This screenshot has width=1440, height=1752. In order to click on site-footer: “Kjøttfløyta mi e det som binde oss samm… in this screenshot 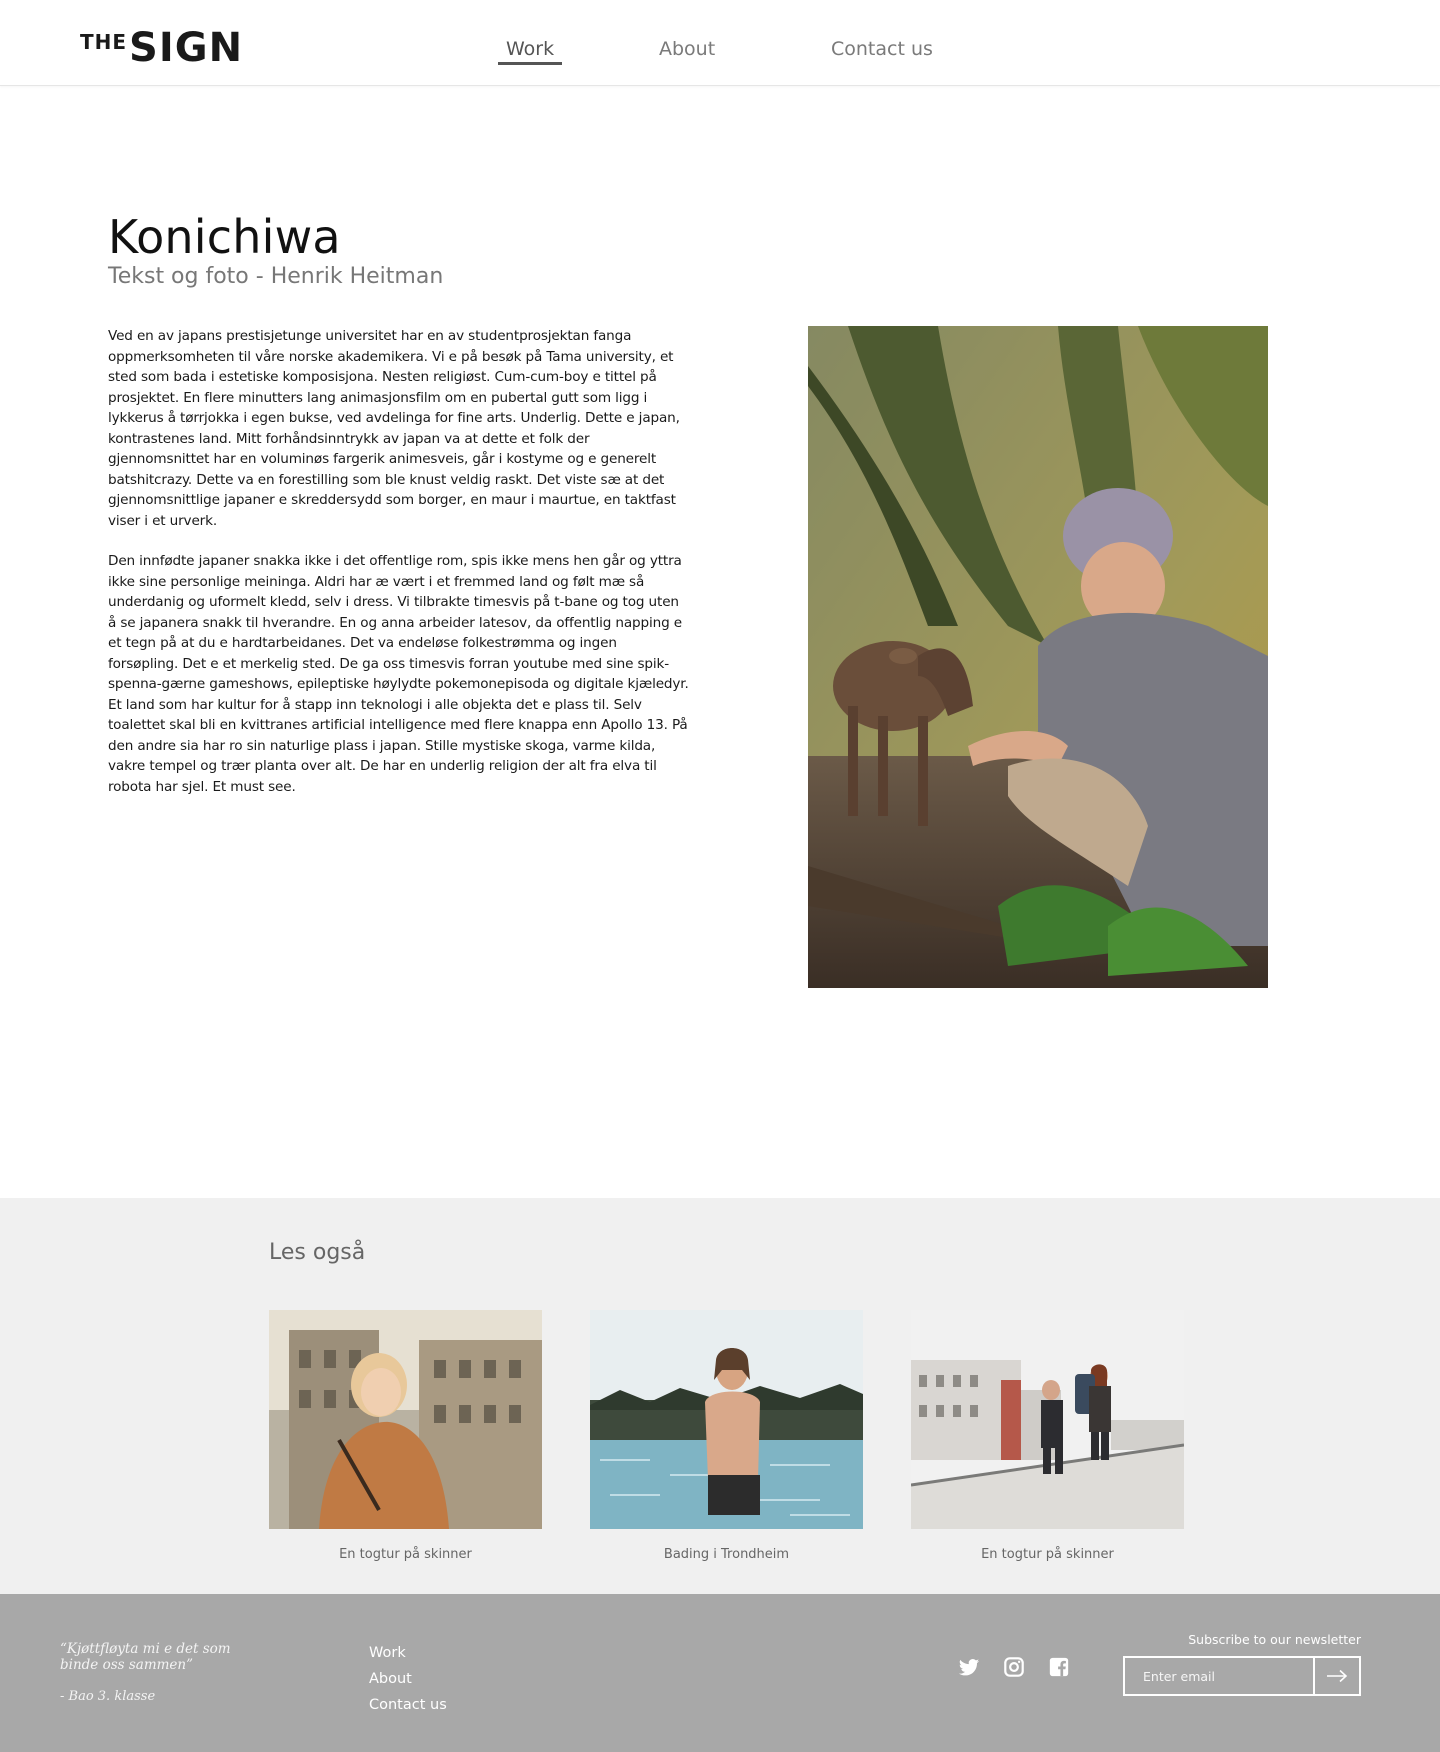, I will do `click(720, 1673)`.